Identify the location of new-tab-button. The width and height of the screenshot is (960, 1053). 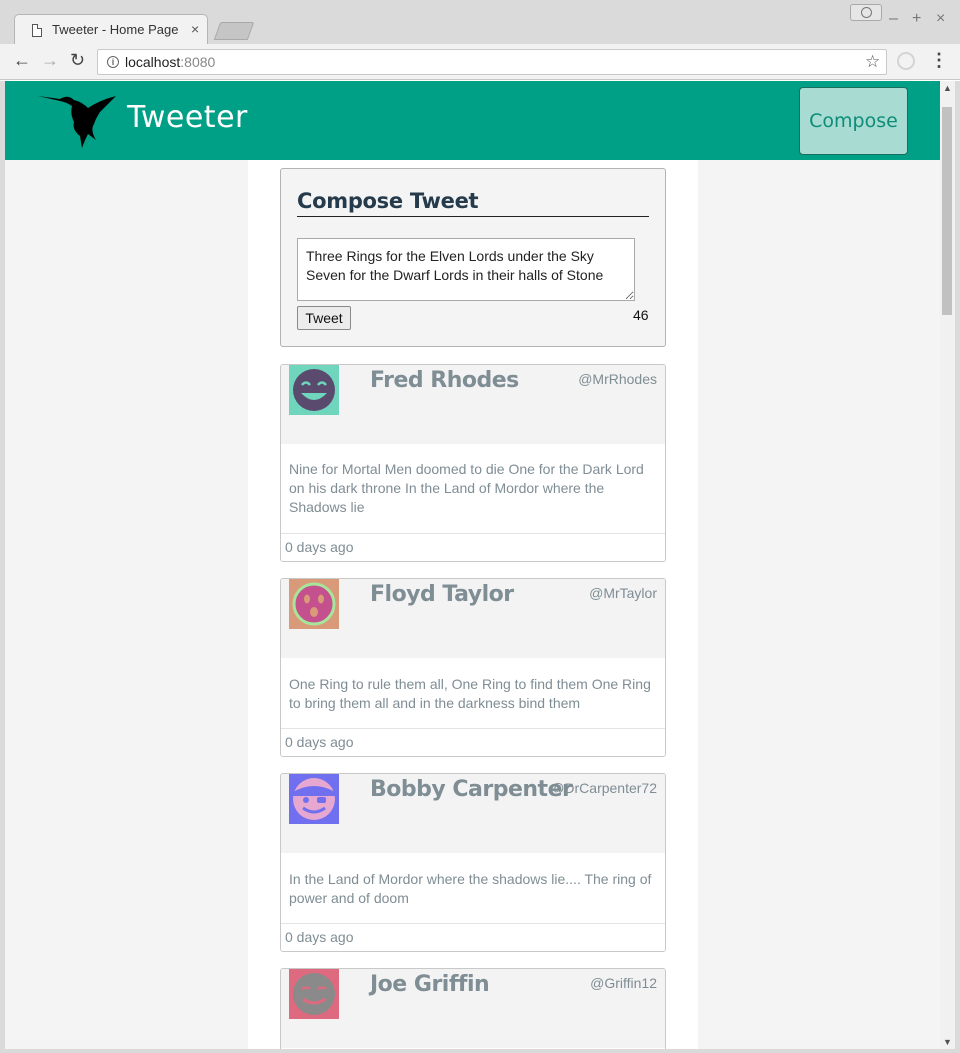
(234, 31).